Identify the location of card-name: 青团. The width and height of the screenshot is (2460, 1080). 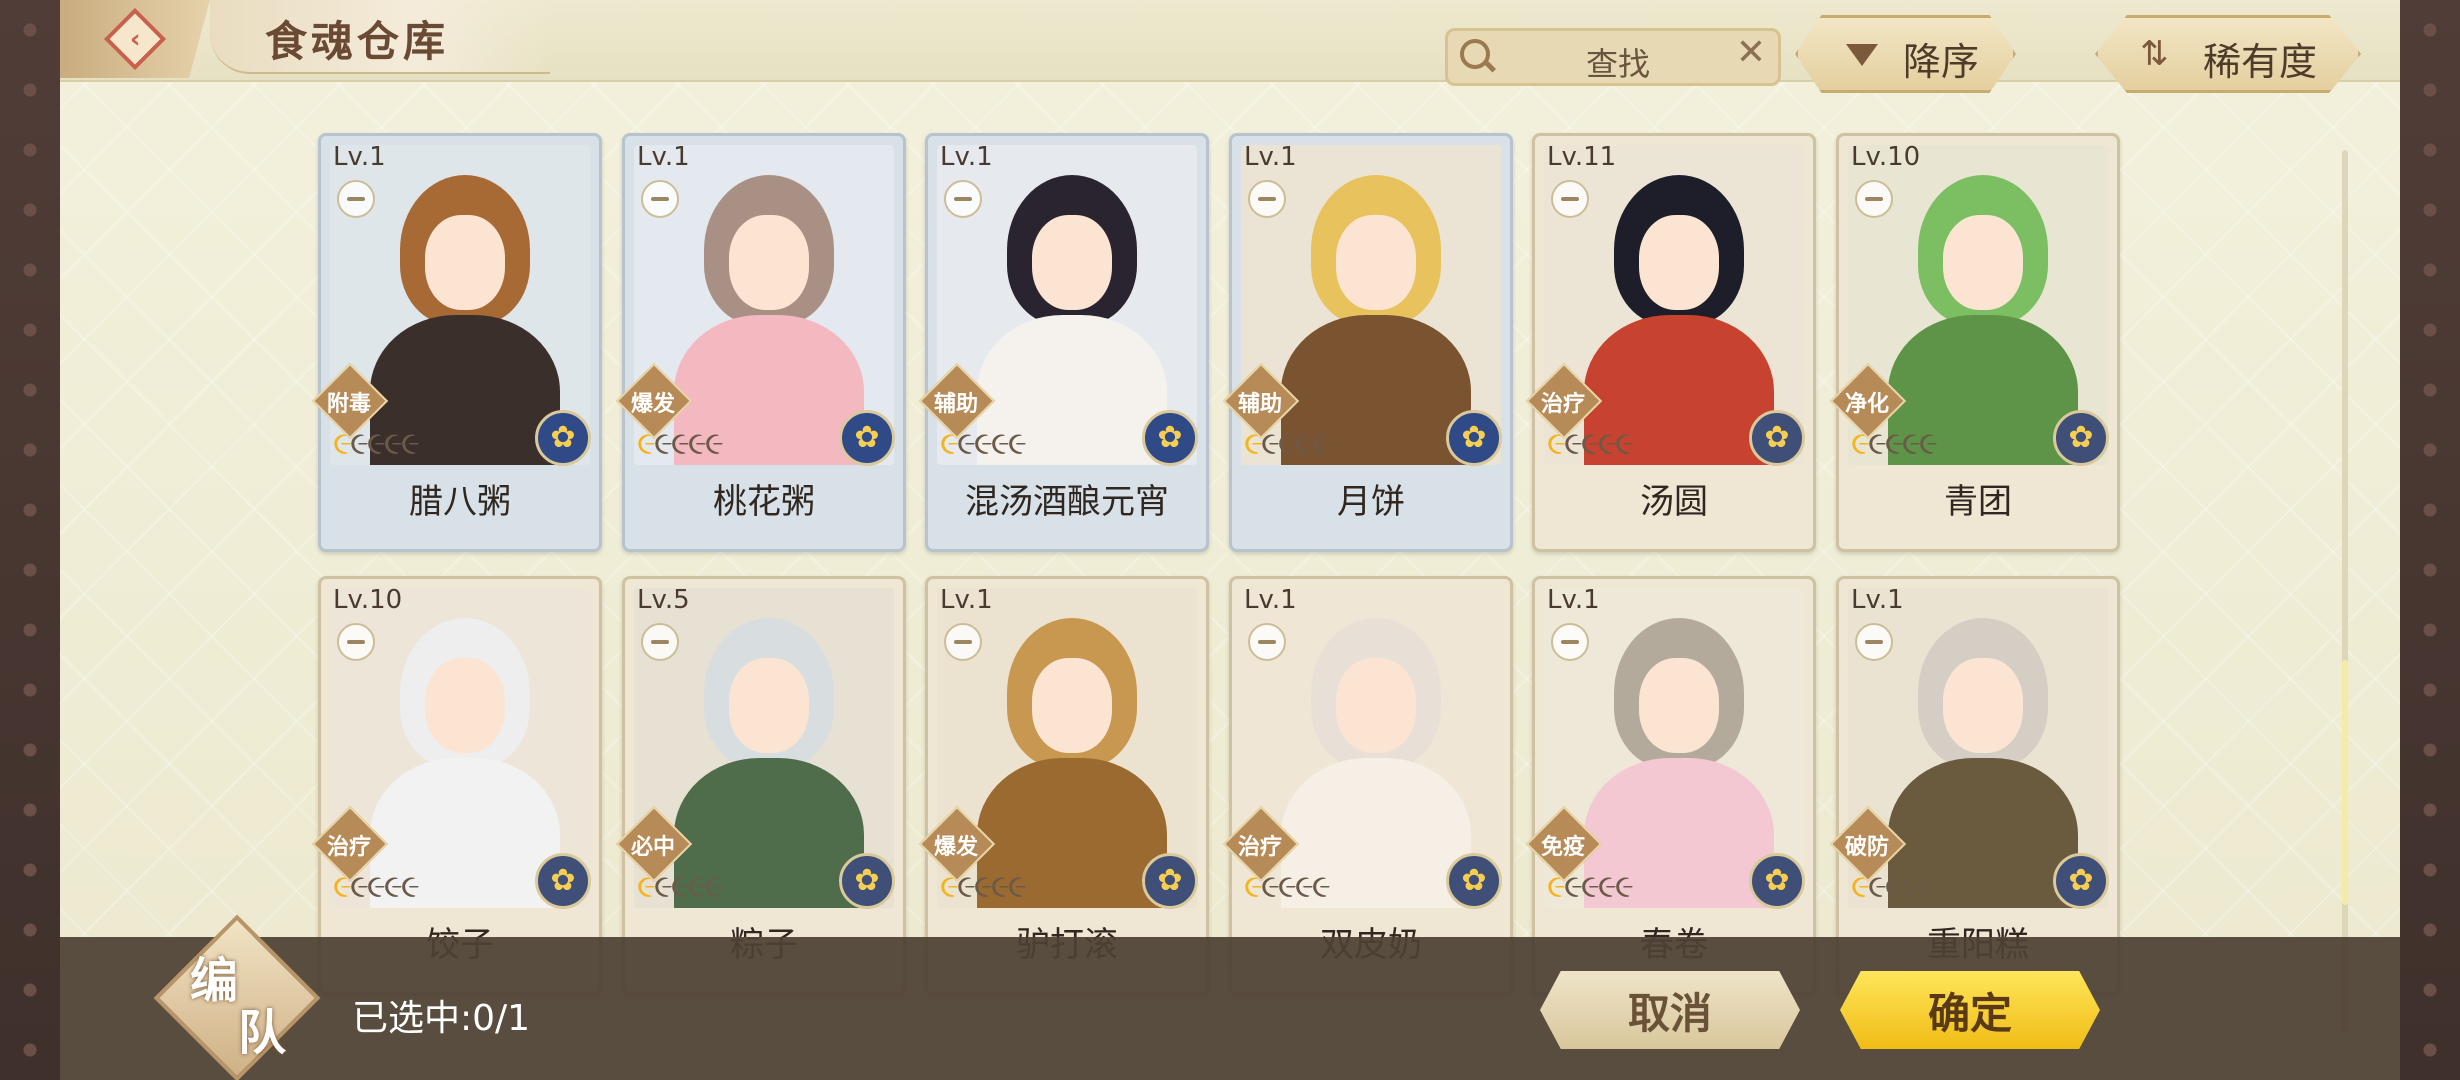
(1978, 502).